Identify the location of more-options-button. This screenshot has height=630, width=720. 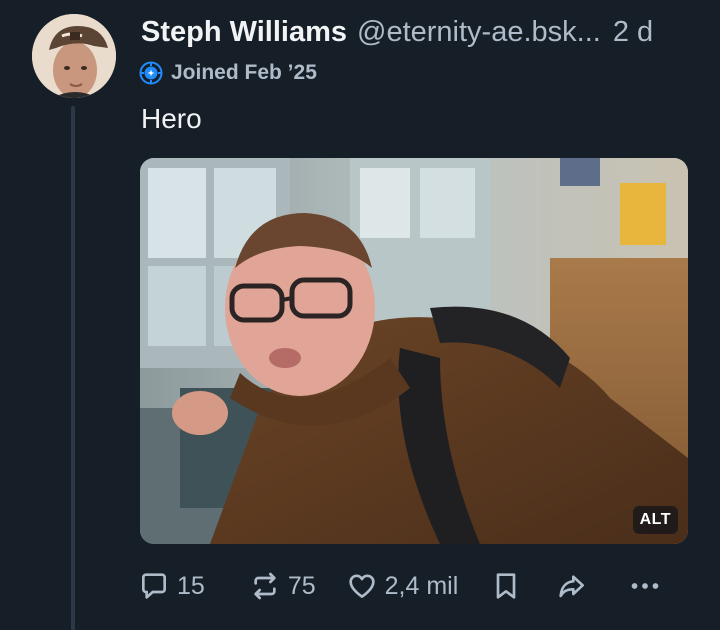
(645, 586).